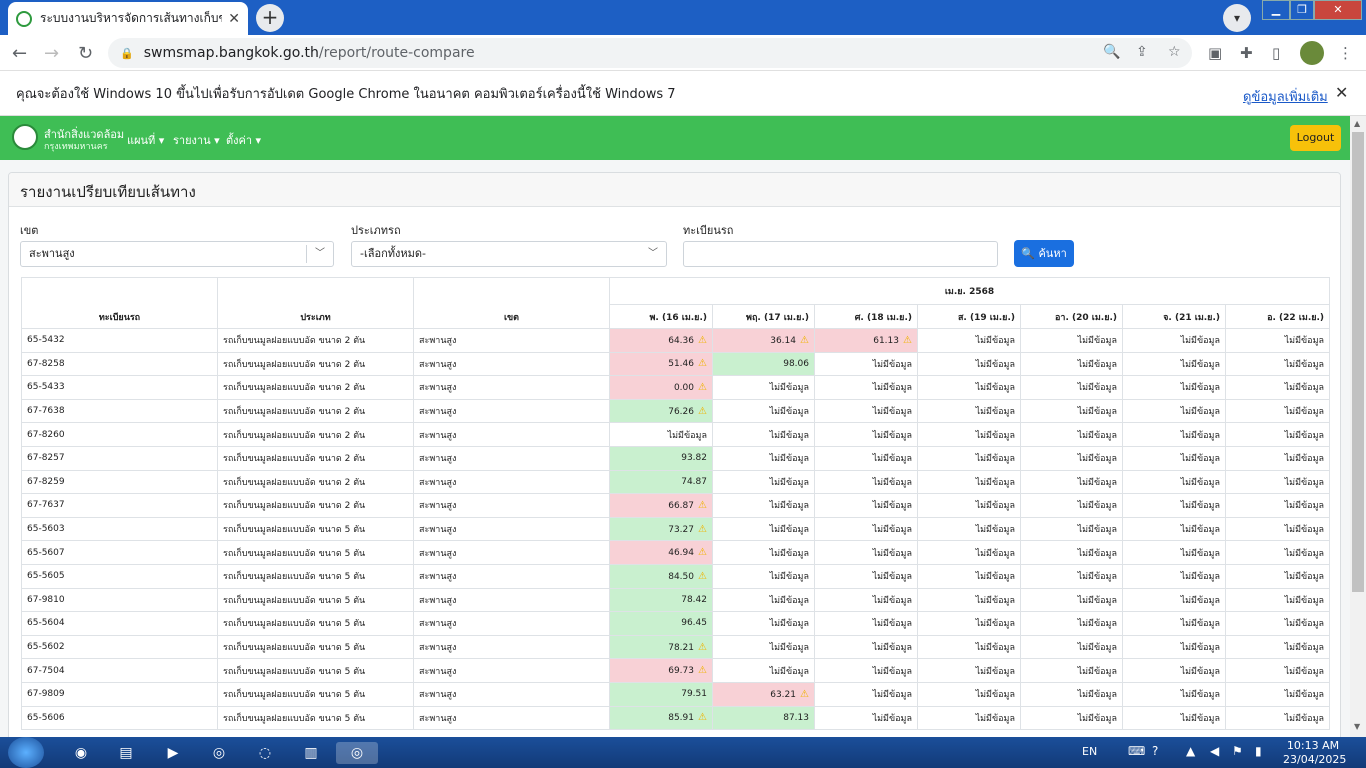 The image size is (1366, 768). What do you see at coordinates (1190, 751) in the screenshot?
I see `tray-chevron-icon: ▲` at bounding box center [1190, 751].